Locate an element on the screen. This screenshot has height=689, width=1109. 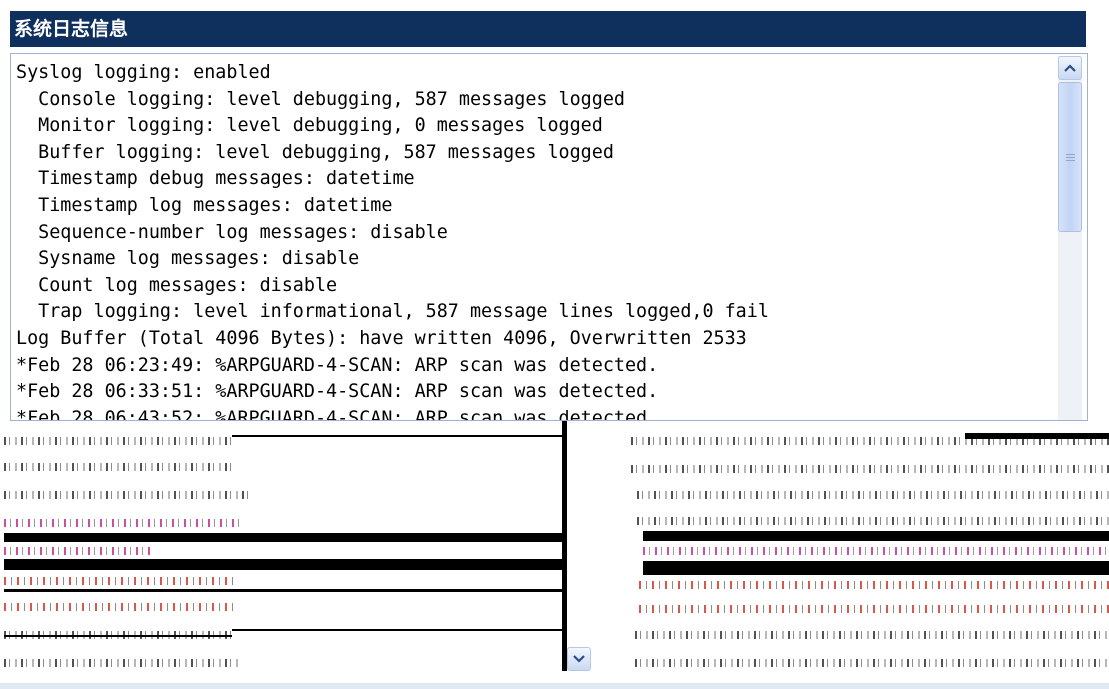
scroll-down-button is located at coordinates (579, 659).